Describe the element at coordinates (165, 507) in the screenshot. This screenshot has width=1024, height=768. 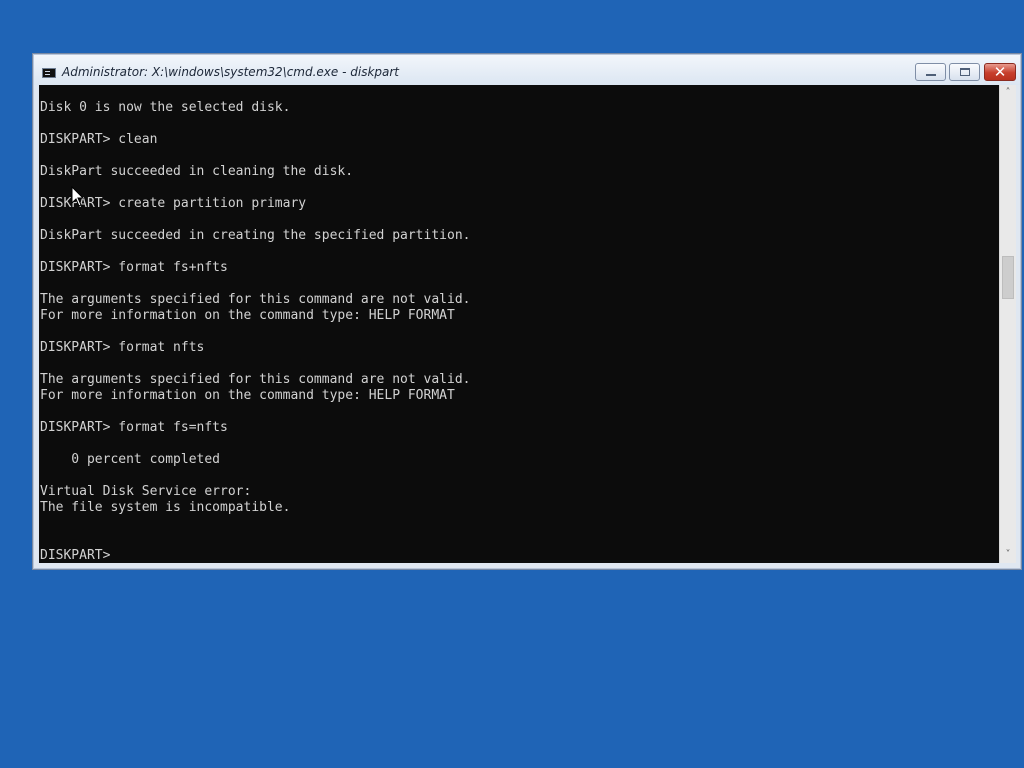
I see `console-line: The file system is incompatible.` at that location.